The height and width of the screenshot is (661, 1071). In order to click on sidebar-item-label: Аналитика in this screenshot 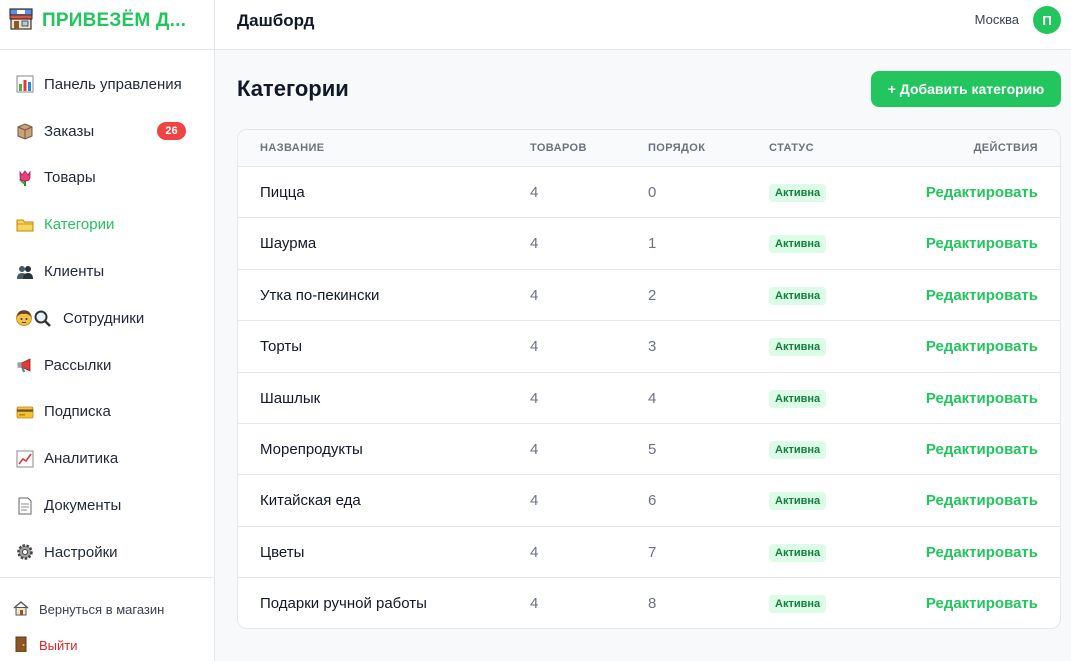, I will do `click(81, 459)`.